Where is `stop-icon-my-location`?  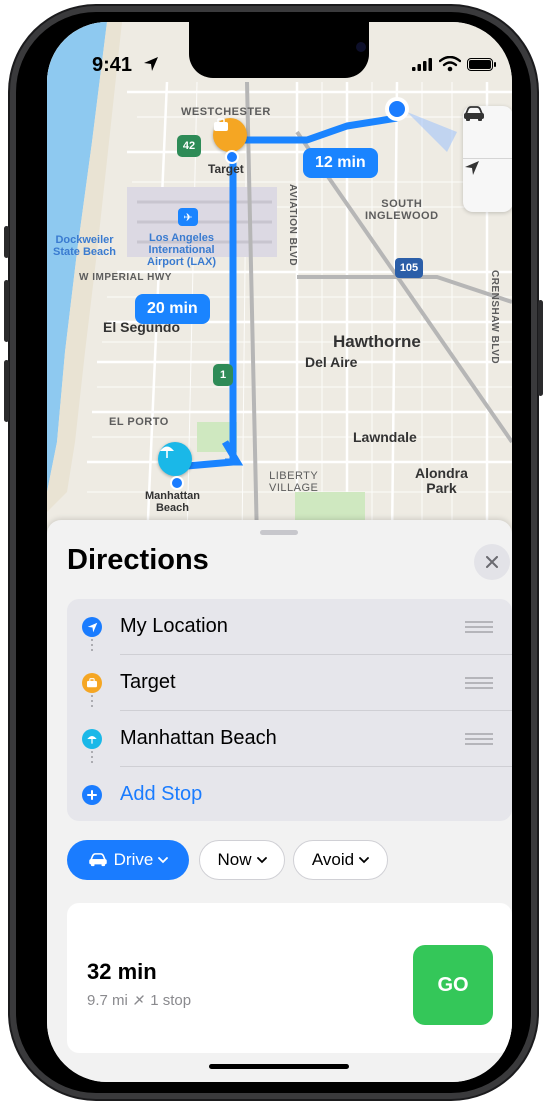 stop-icon-my-location is located at coordinates (92, 627).